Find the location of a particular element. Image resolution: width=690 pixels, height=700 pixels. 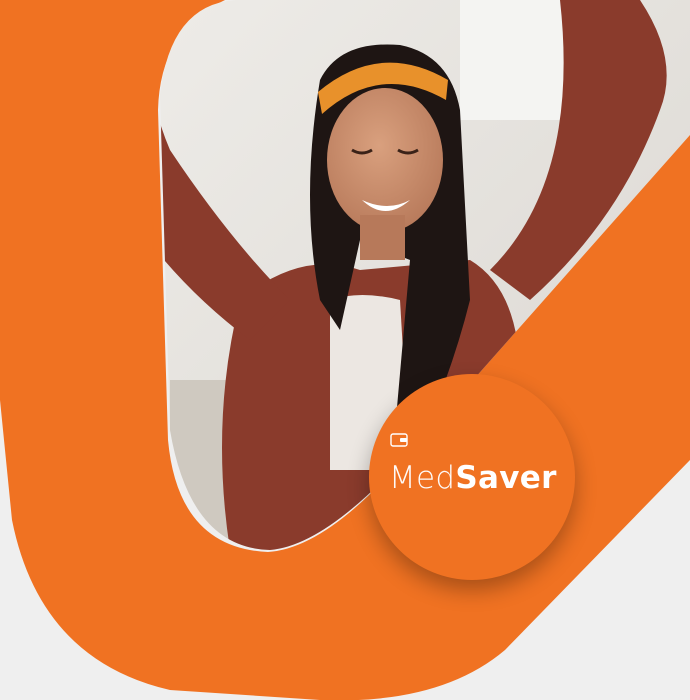

brand-logo: MedSaver is located at coordinates (473, 478).